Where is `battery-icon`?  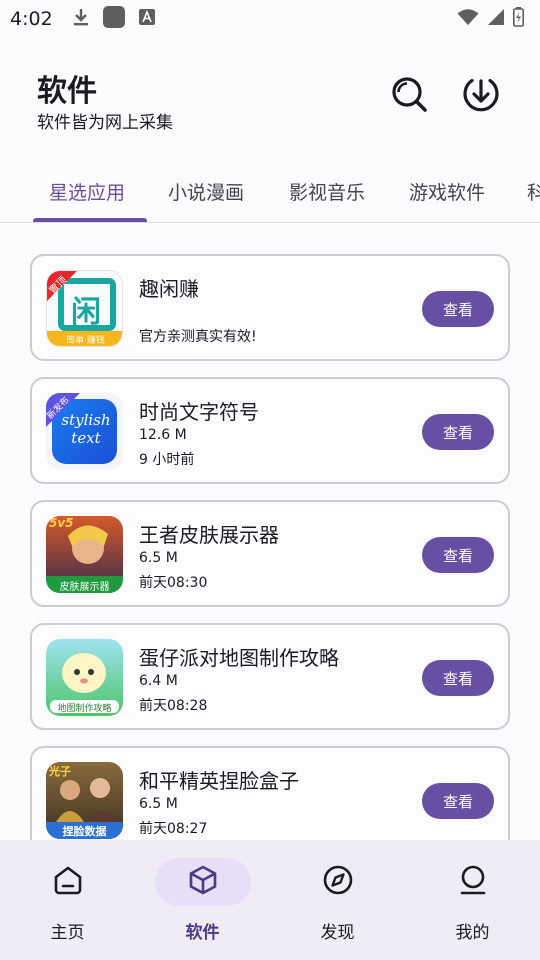
battery-icon is located at coordinates (518, 19).